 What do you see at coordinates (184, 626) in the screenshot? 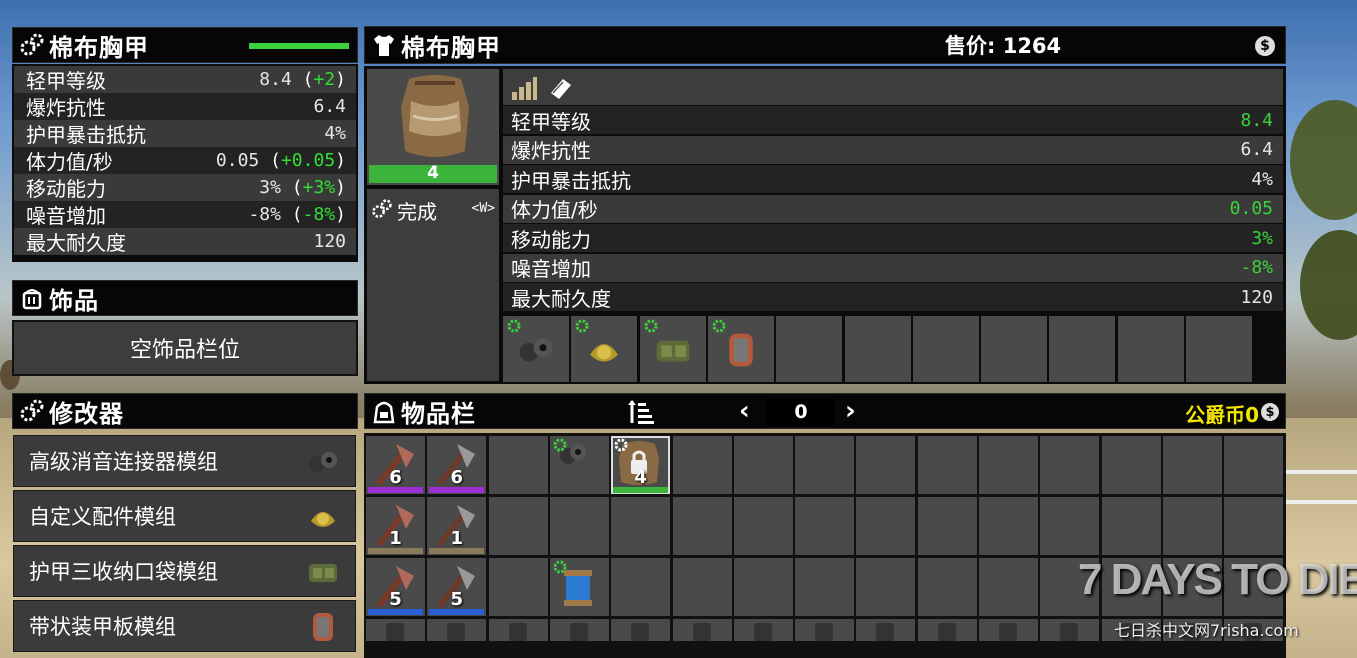
I see `modifier-item: 带状装甲板模组` at bounding box center [184, 626].